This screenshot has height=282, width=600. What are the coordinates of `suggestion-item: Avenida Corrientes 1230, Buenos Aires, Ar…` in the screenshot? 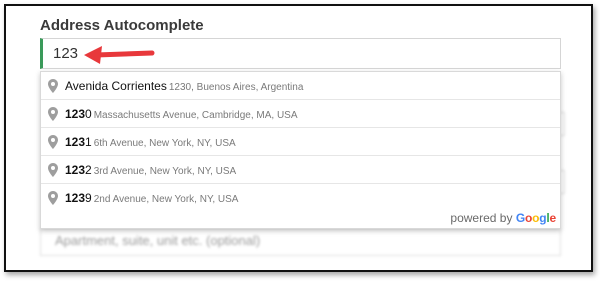 It's located at (300, 86).